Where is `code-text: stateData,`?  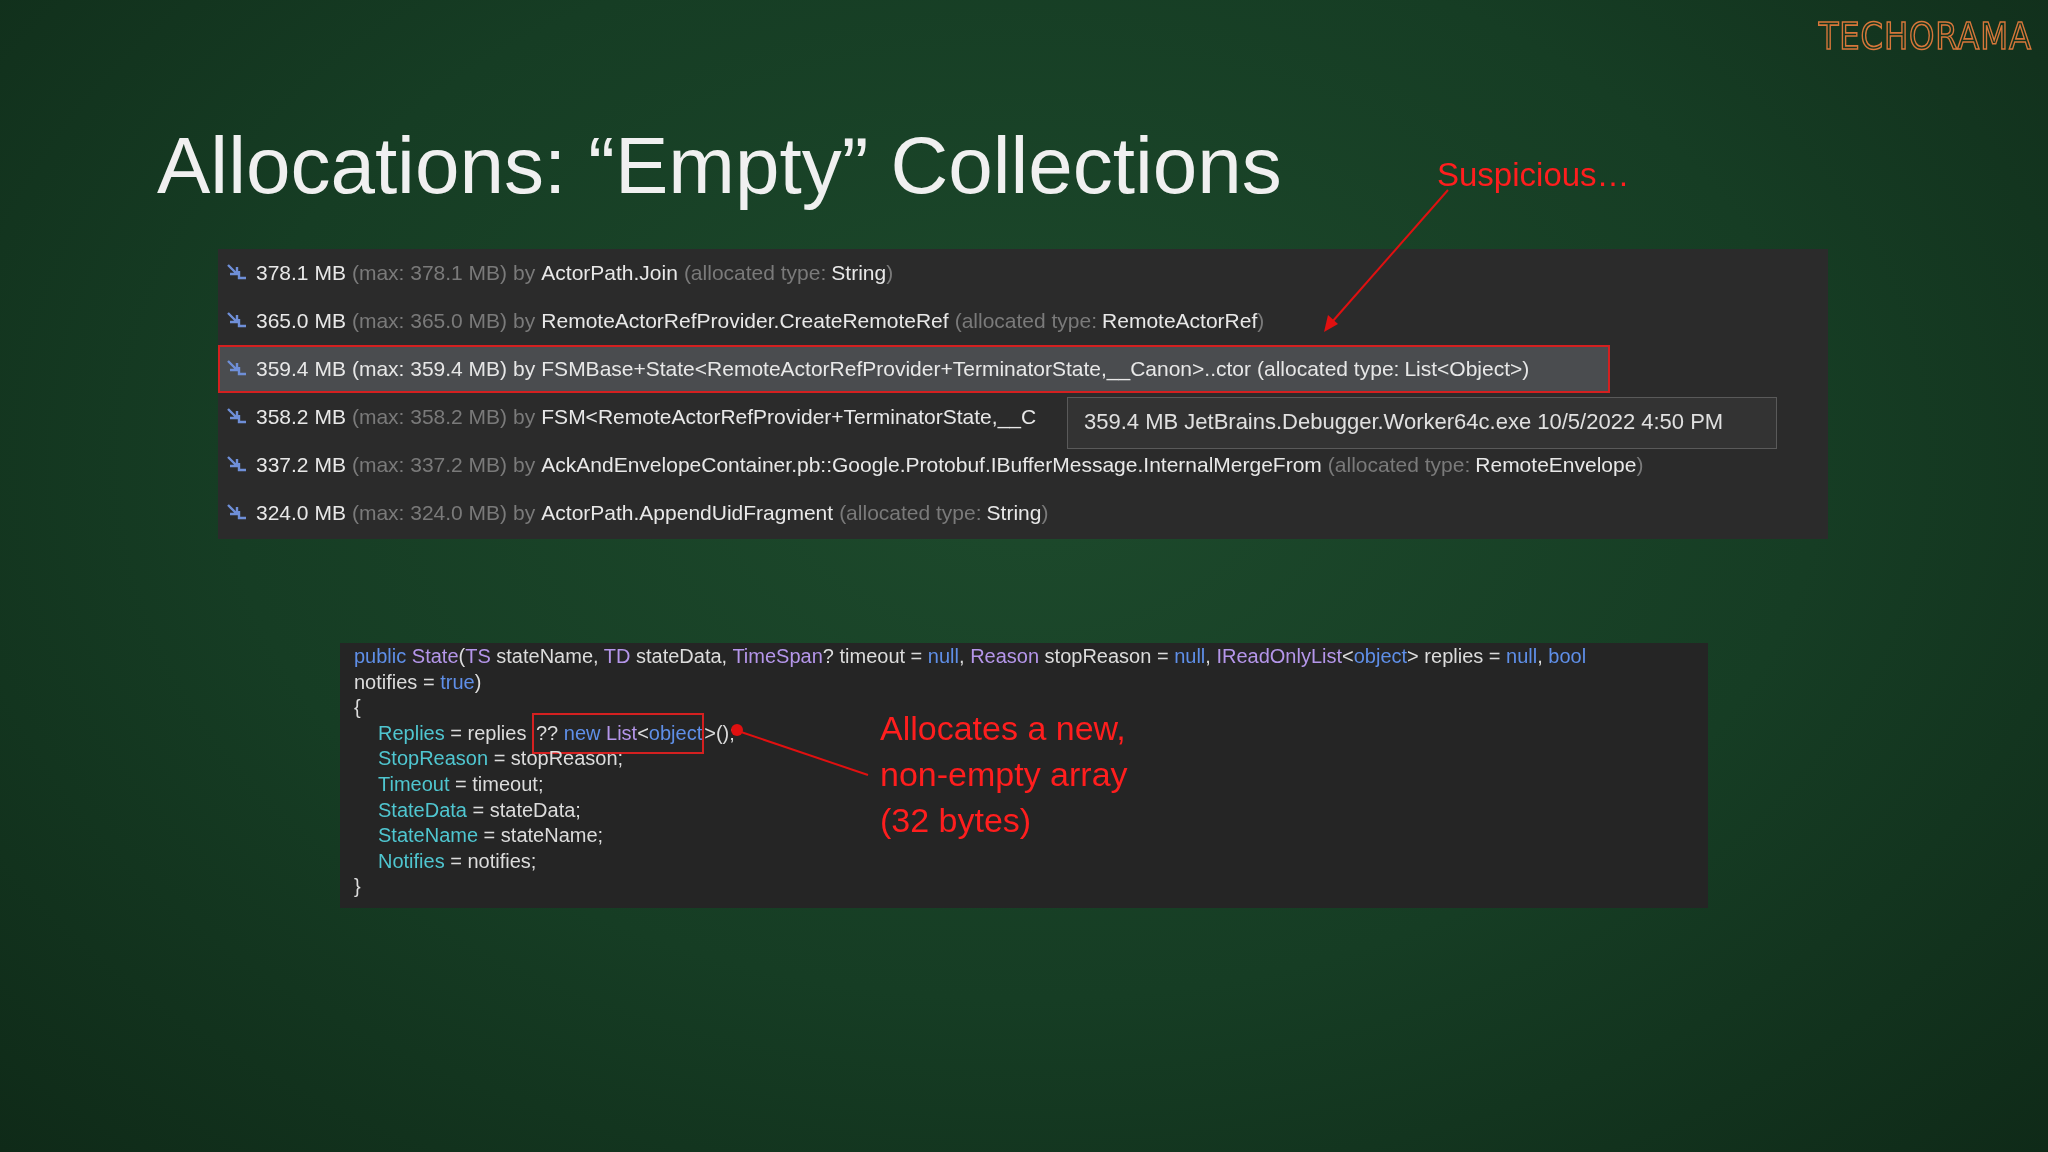
code-text: stateData, is located at coordinates (682, 656).